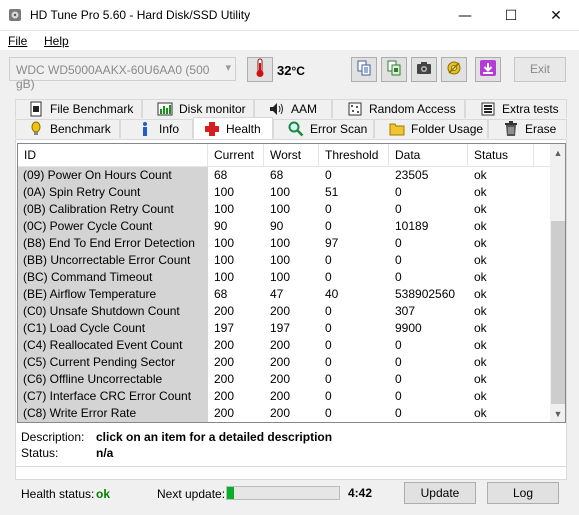  I want to click on scrollbar-thumb, so click(558, 312).